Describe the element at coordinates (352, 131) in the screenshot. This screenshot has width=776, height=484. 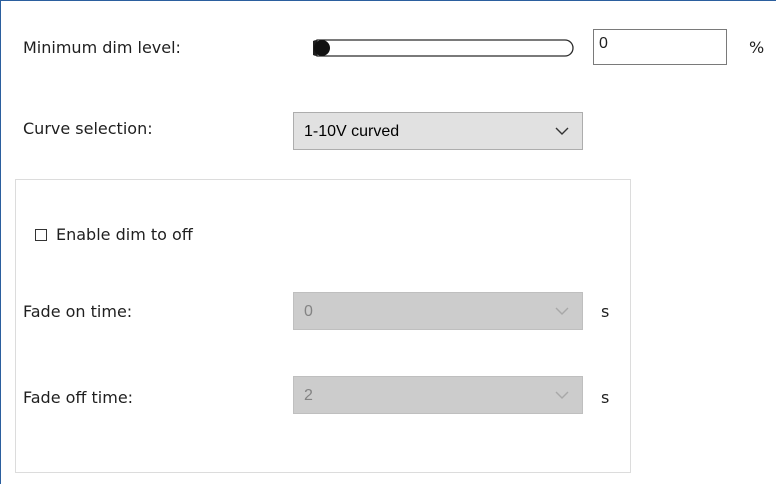
I see `curve-selection-value: 1-10V curved` at that location.